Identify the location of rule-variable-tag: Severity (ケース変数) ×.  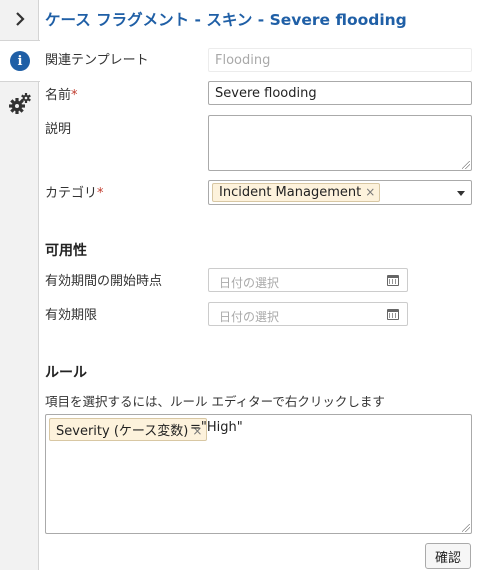
(128, 429).